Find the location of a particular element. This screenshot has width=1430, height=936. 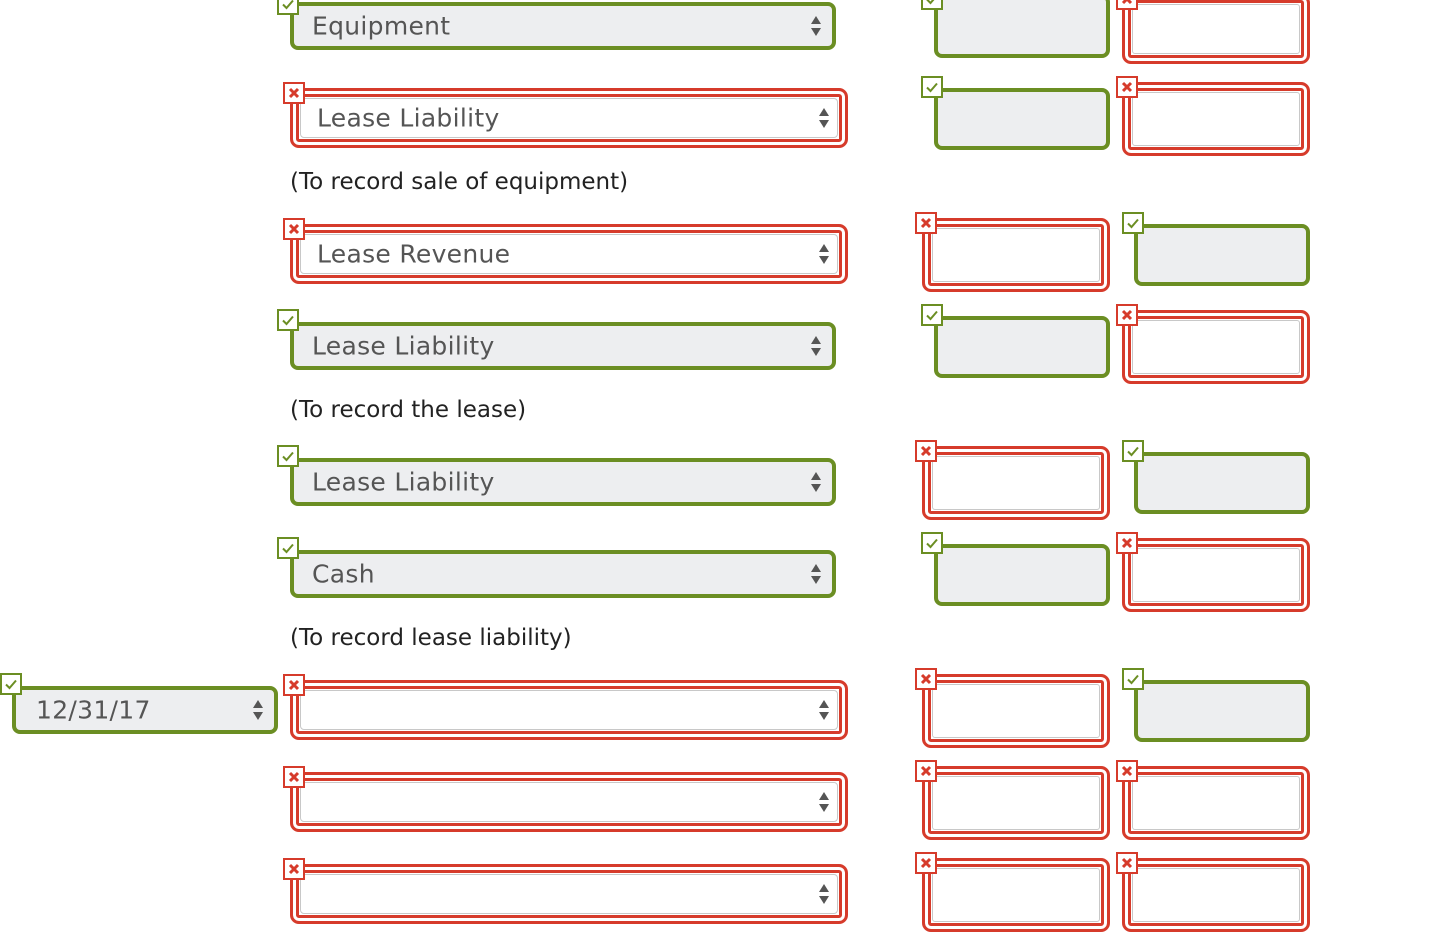

entry-note: (To record sale of equipment) is located at coordinates (459, 182).